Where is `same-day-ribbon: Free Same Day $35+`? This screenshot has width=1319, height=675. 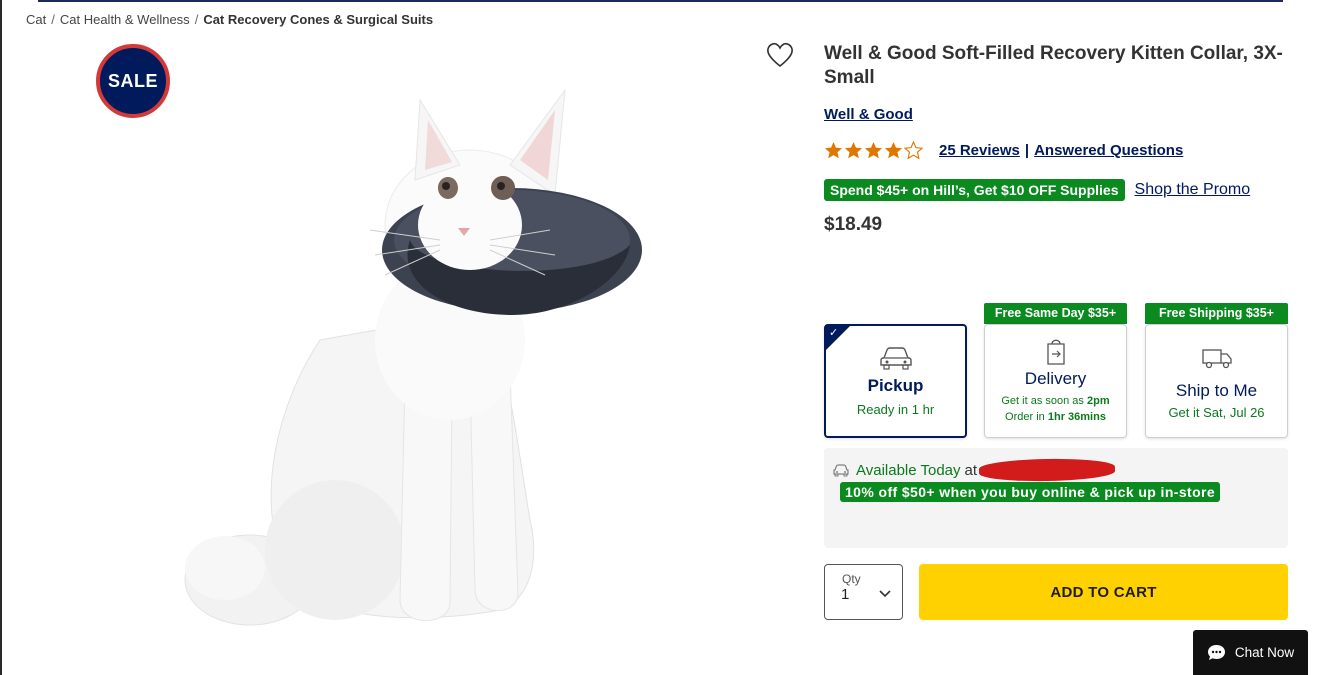 same-day-ribbon: Free Same Day $35+ is located at coordinates (1055, 313).